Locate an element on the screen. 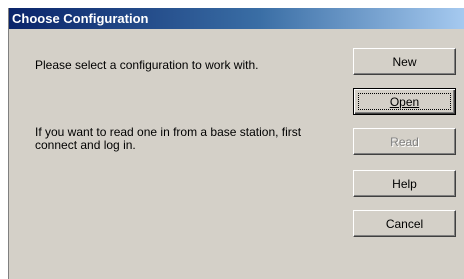 The height and width of the screenshot is (279, 464). cancel-button-label: Cancel is located at coordinates (404, 223).